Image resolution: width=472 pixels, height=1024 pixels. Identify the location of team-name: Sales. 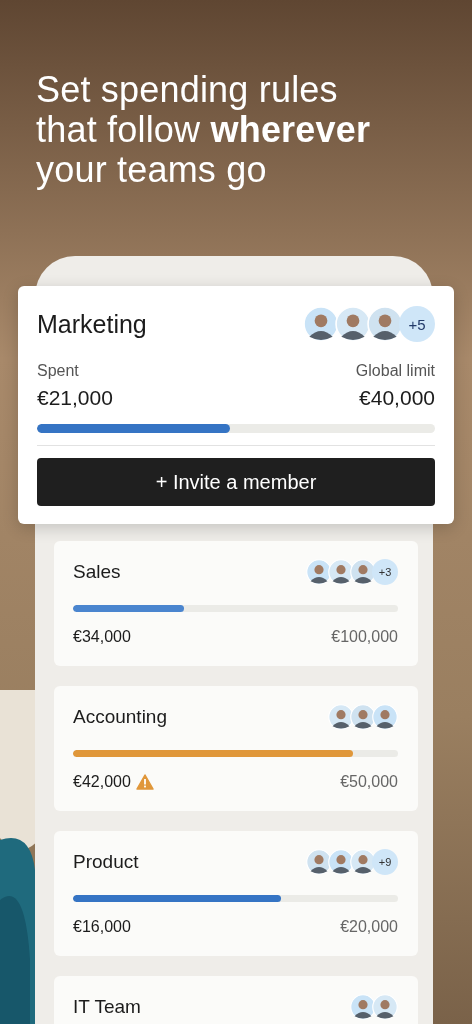
(97, 572).